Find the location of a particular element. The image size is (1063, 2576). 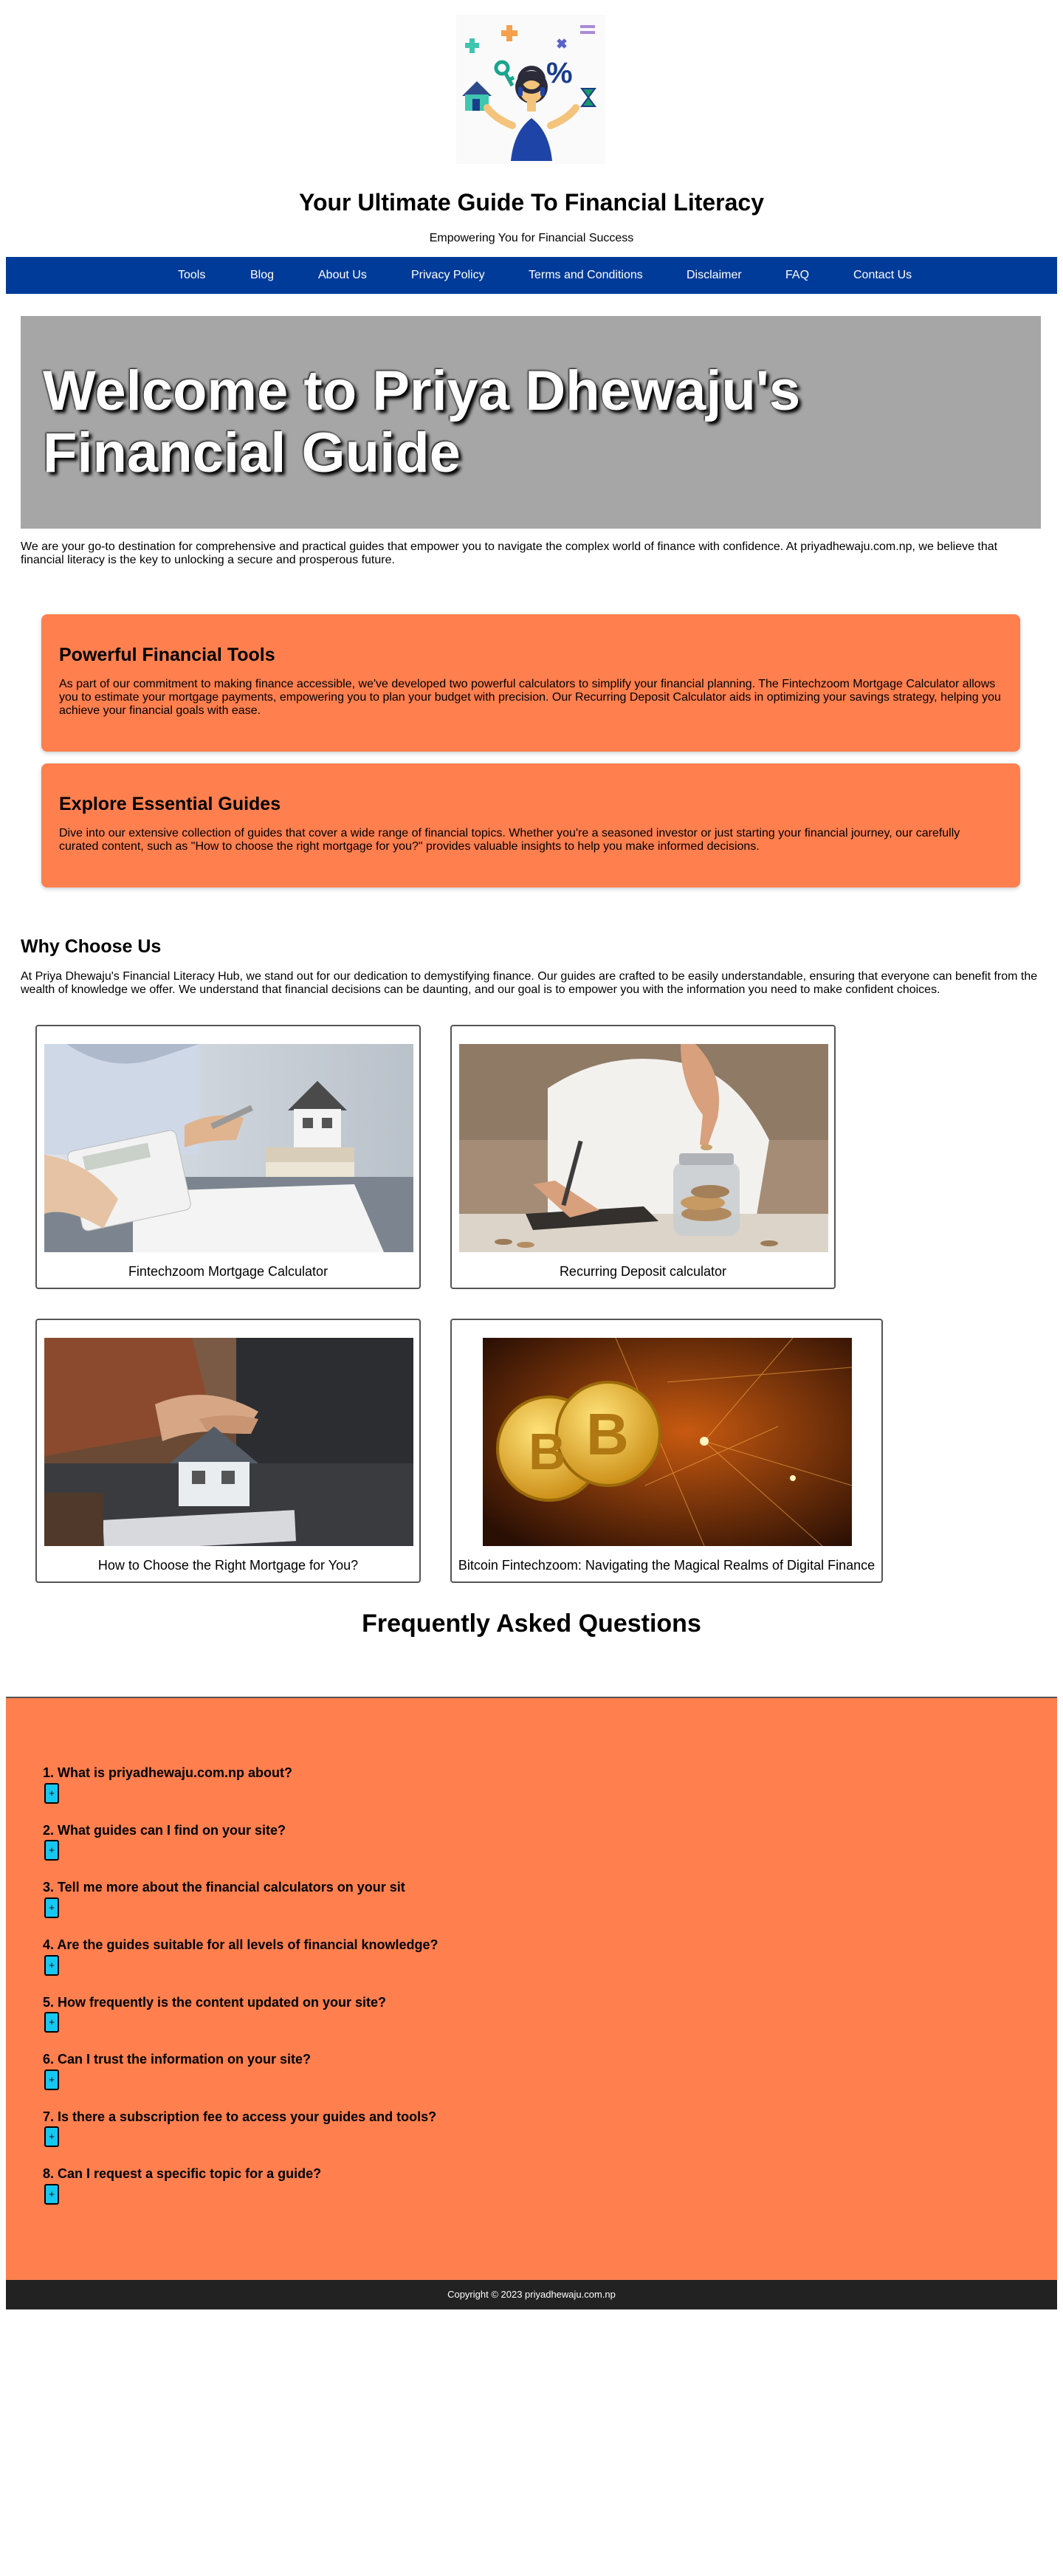

nav-item-disclaimer: Disclaimer is located at coordinates (715, 275).